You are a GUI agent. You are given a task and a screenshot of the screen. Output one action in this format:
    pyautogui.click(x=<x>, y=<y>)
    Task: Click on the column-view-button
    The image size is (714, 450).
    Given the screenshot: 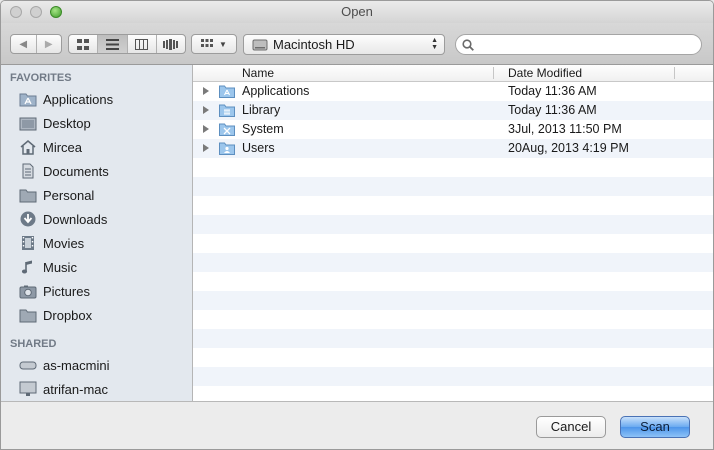 What is the action you would take?
    pyautogui.click(x=142, y=44)
    